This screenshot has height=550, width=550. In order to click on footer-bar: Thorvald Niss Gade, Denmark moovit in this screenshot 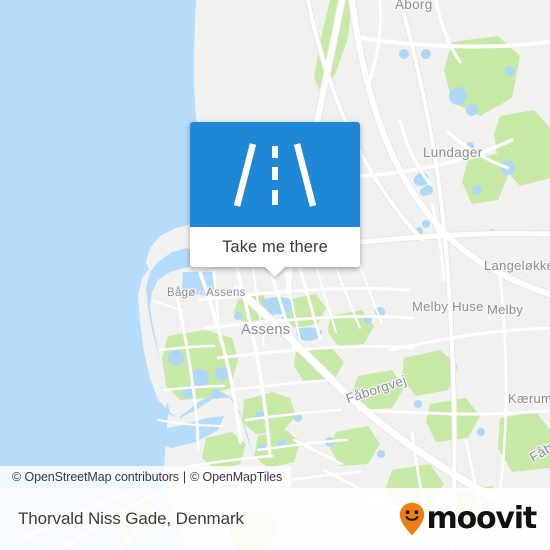, I will do `click(275, 519)`.